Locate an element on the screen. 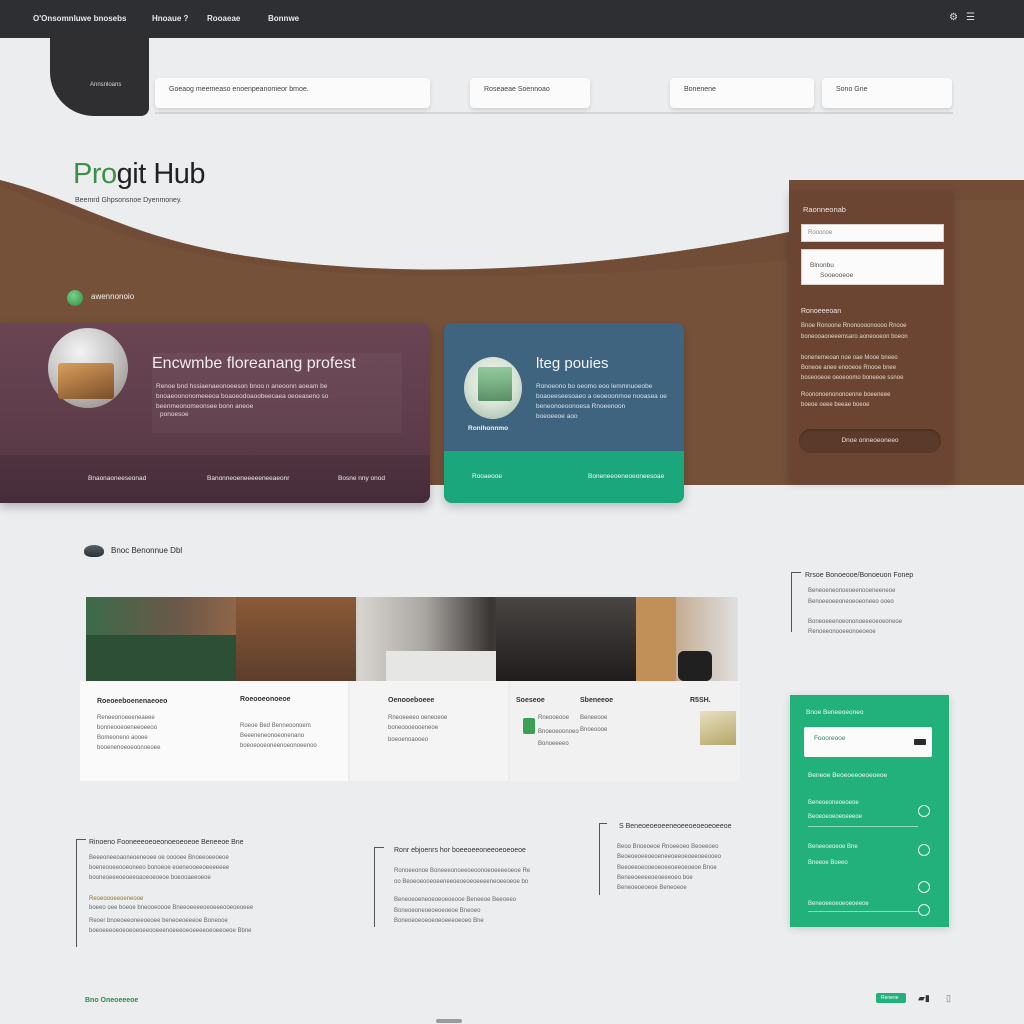 The width and height of the screenshot is (1024, 1024). card-footer-link-3: Bosne nny onod is located at coordinates (361, 478).